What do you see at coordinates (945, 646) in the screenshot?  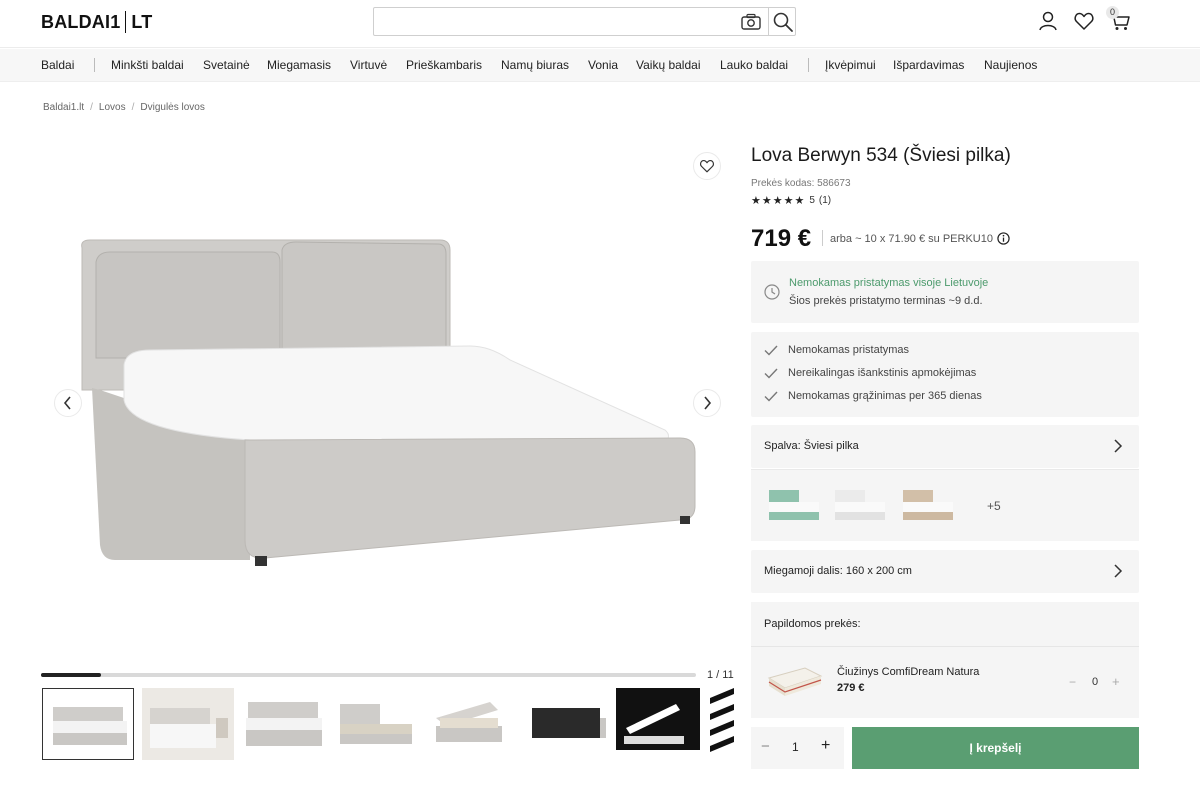 I see `divider` at bounding box center [945, 646].